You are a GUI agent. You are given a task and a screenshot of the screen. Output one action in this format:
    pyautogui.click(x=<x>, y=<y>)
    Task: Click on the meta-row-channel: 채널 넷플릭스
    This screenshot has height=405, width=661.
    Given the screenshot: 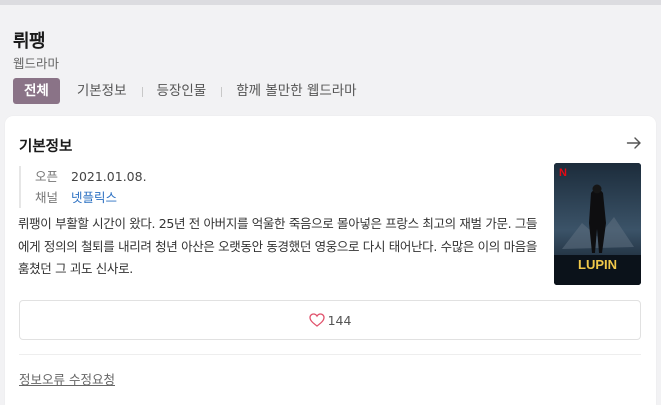 What is the action you would take?
    pyautogui.click(x=91, y=197)
    